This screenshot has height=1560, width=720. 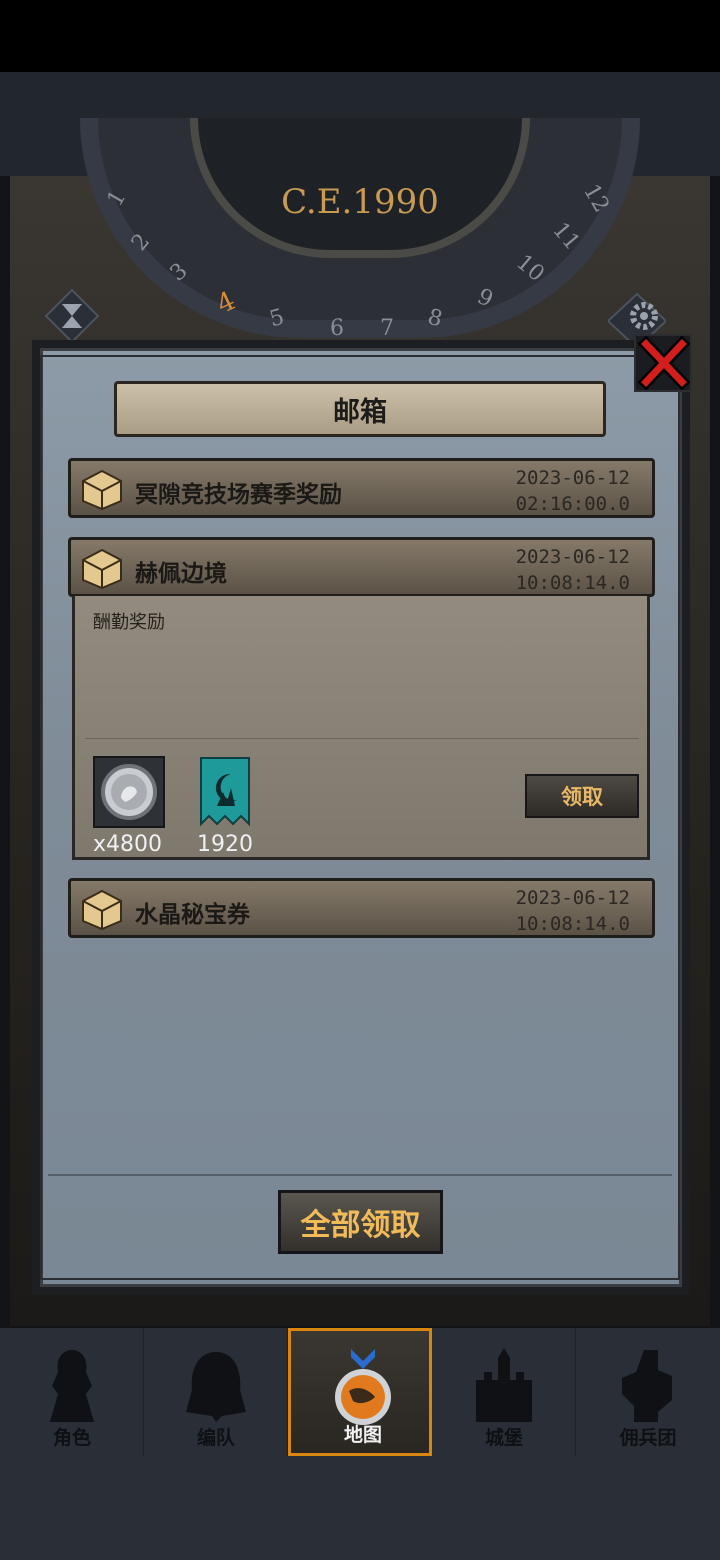 What do you see at coordinates (128, 844) in the screenshot?
I see `reward-quantity: x4800` at bounding box center [128, 844].